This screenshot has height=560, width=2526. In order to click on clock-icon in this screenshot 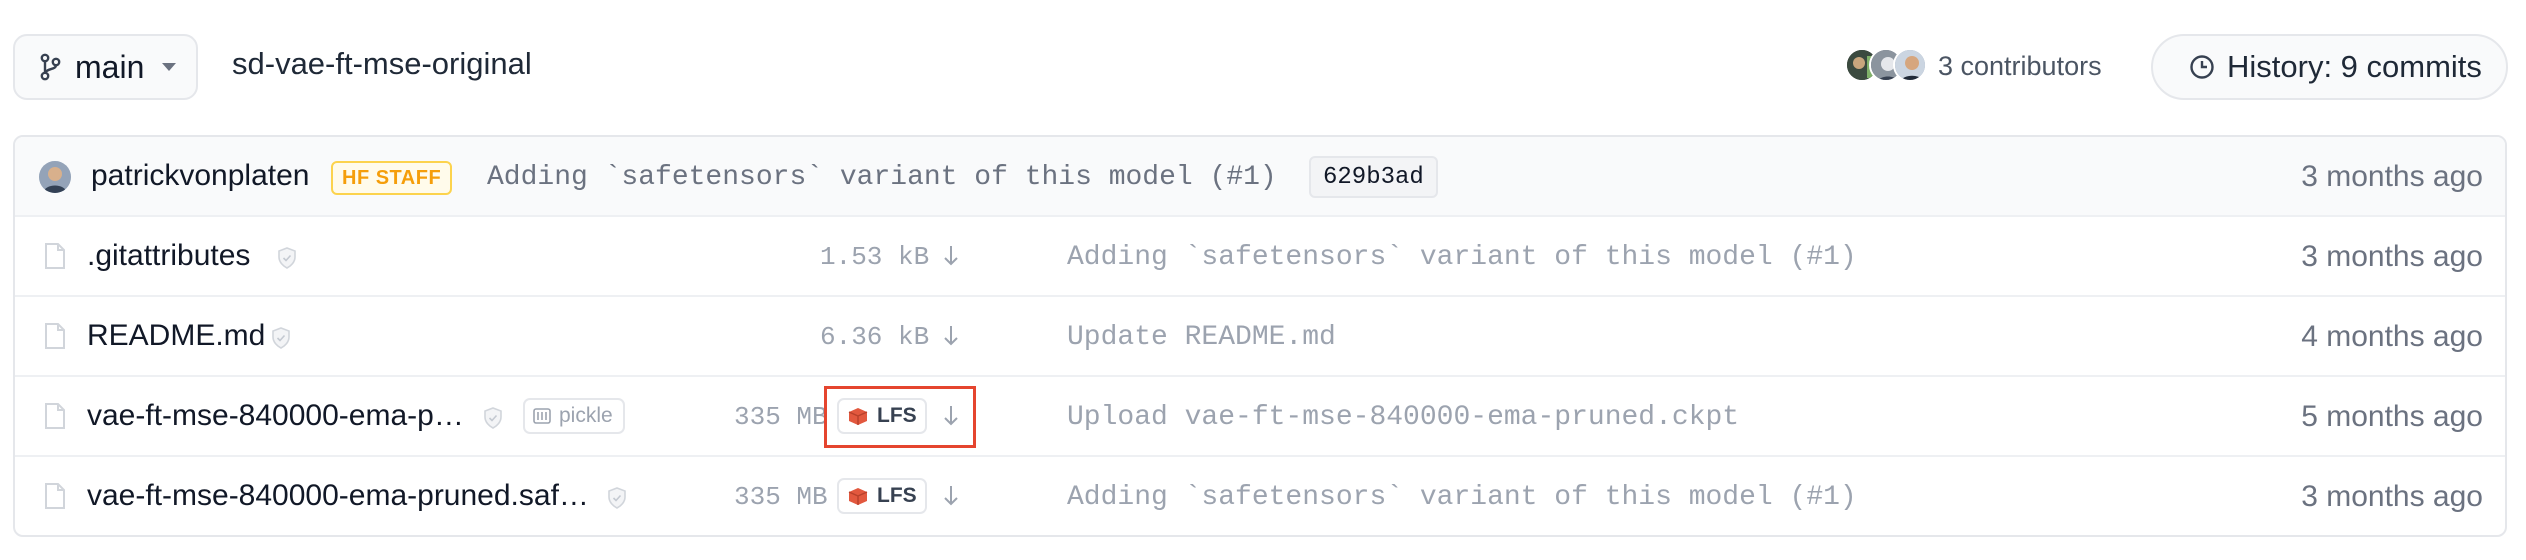, I will do `click(2202, 67)`.